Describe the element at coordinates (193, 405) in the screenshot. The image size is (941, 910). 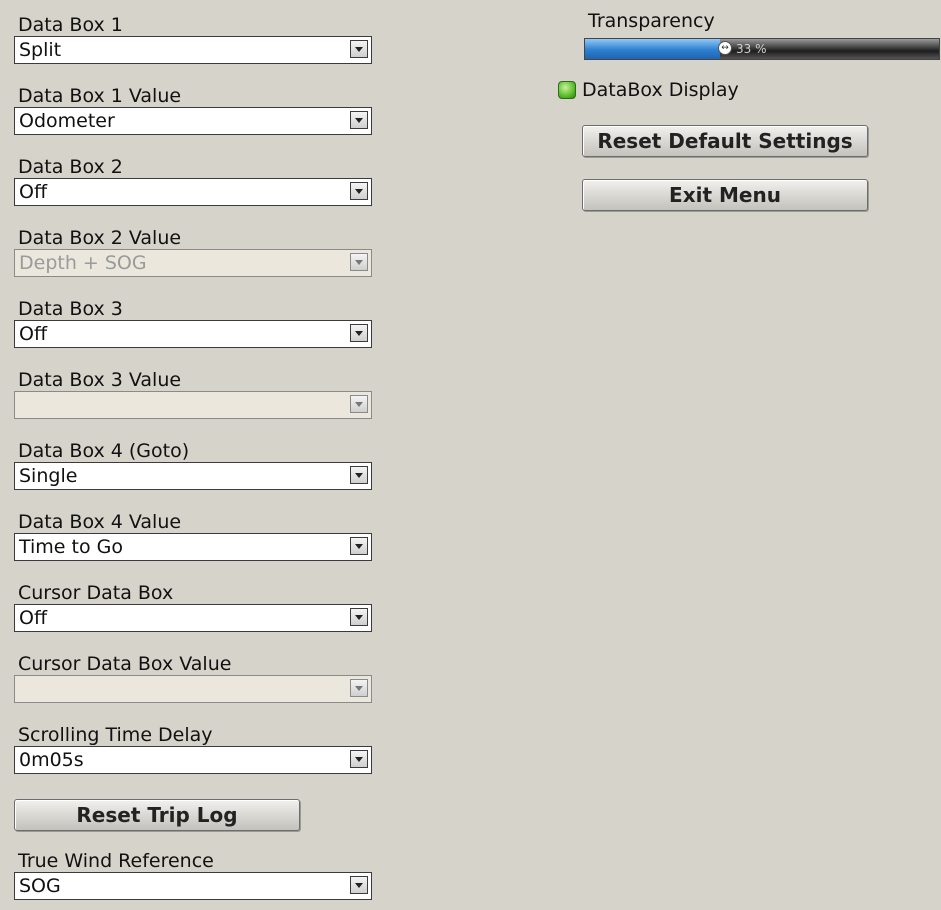
I see `data-box-3-value-select` at that location.